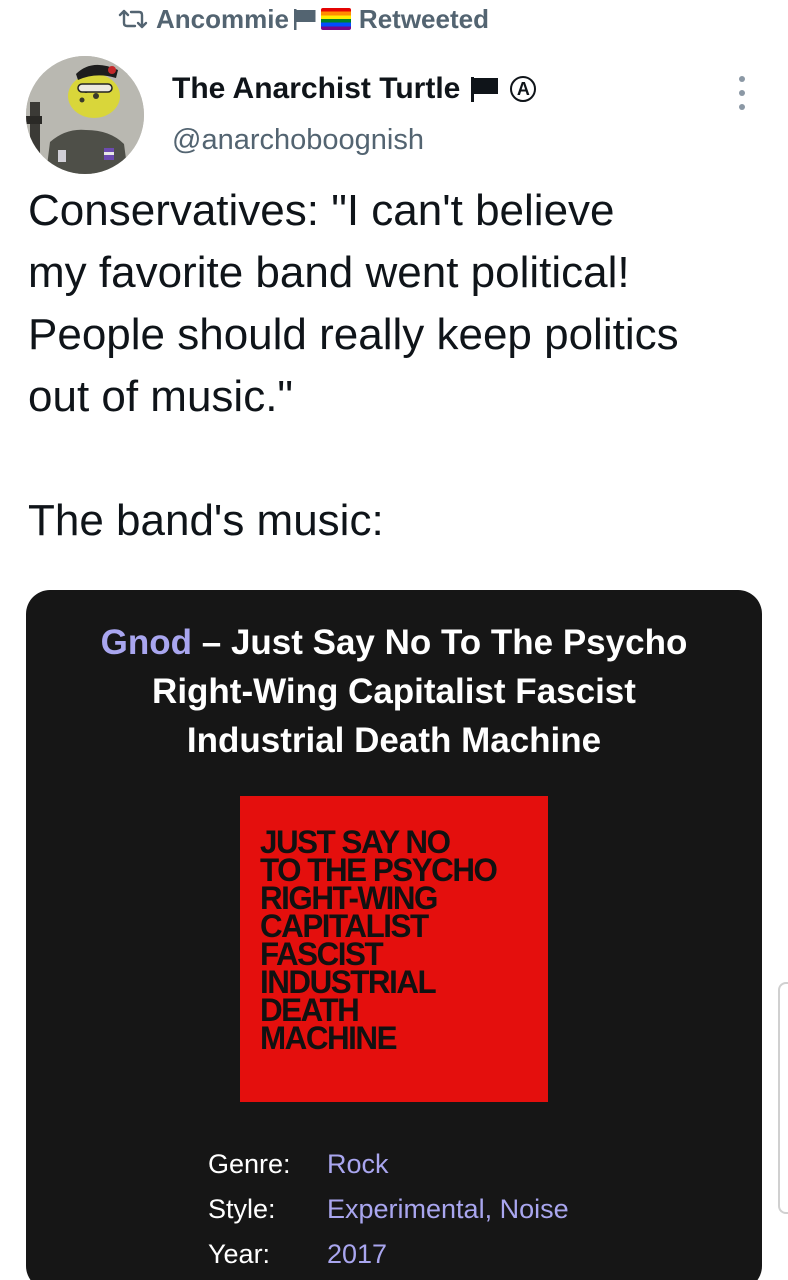 Image resolution: width=788 pixels, height=1280 pixels. I want to click on retweet-icon, so click(133, 19).